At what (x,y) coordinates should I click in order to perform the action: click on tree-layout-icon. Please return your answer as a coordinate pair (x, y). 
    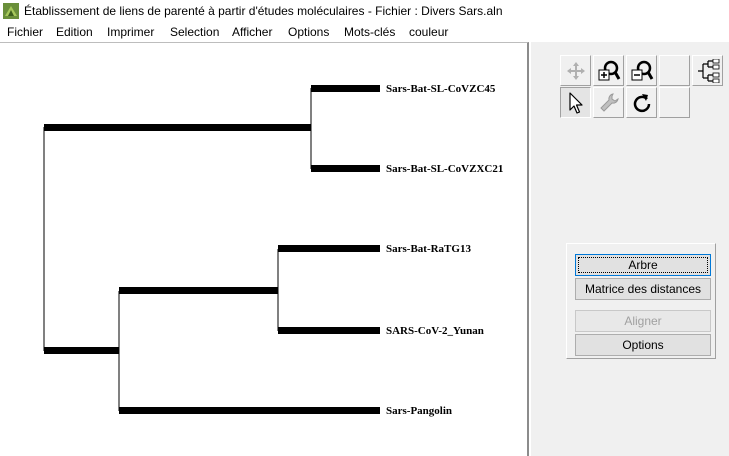
    Looking at the image, I should click on (709, 71).